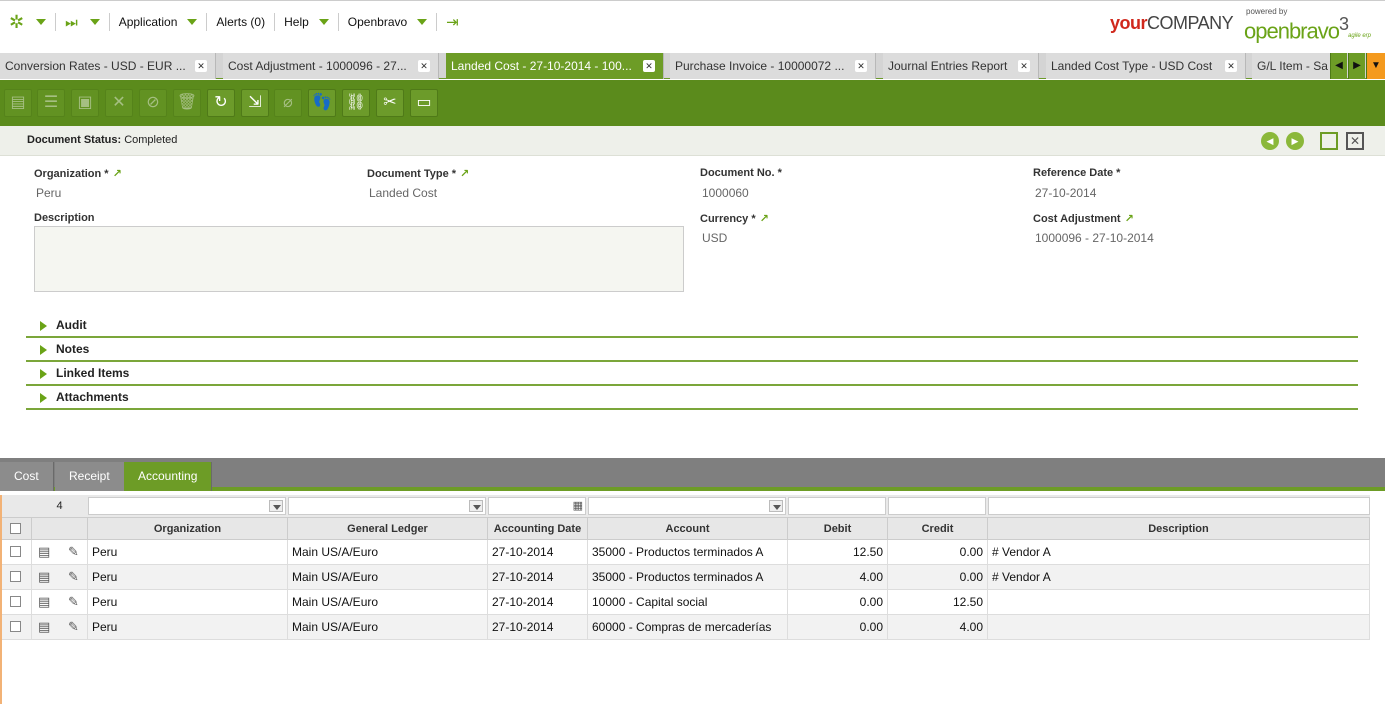  Describe the element at coordinates (403, 193) in the screenshot. I see `document-type-field: Landed Cost` at that location.